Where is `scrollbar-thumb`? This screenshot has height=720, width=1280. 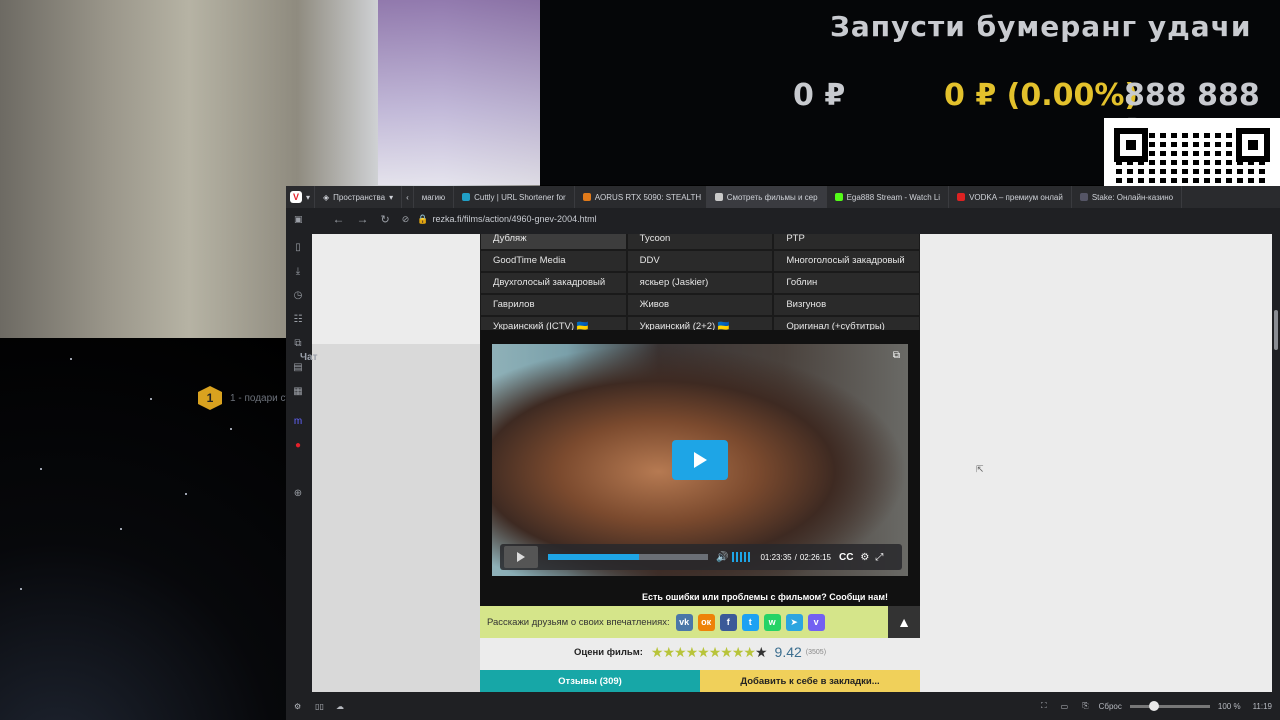
scrollbar-thumb is located at coordinates (1276, 330).